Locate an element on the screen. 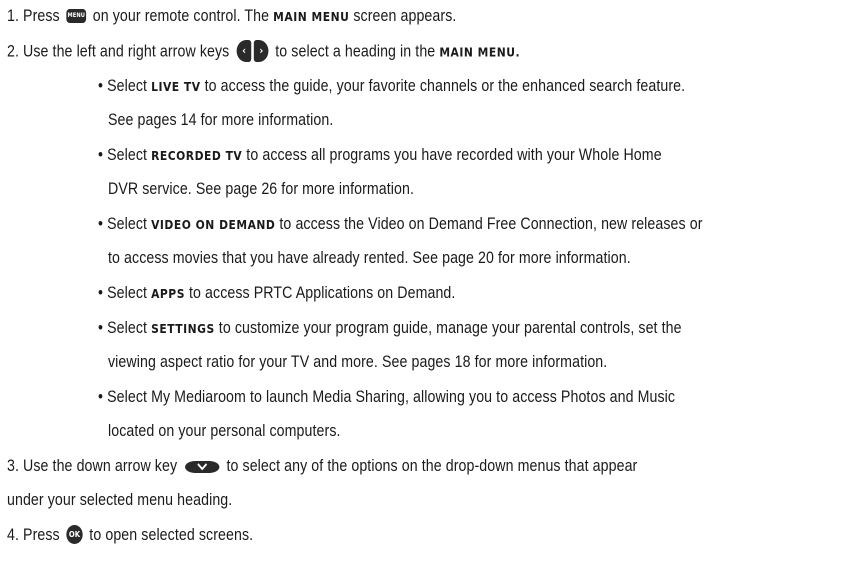  menu-button-icon: MENU is located at coordinates (76, 15).